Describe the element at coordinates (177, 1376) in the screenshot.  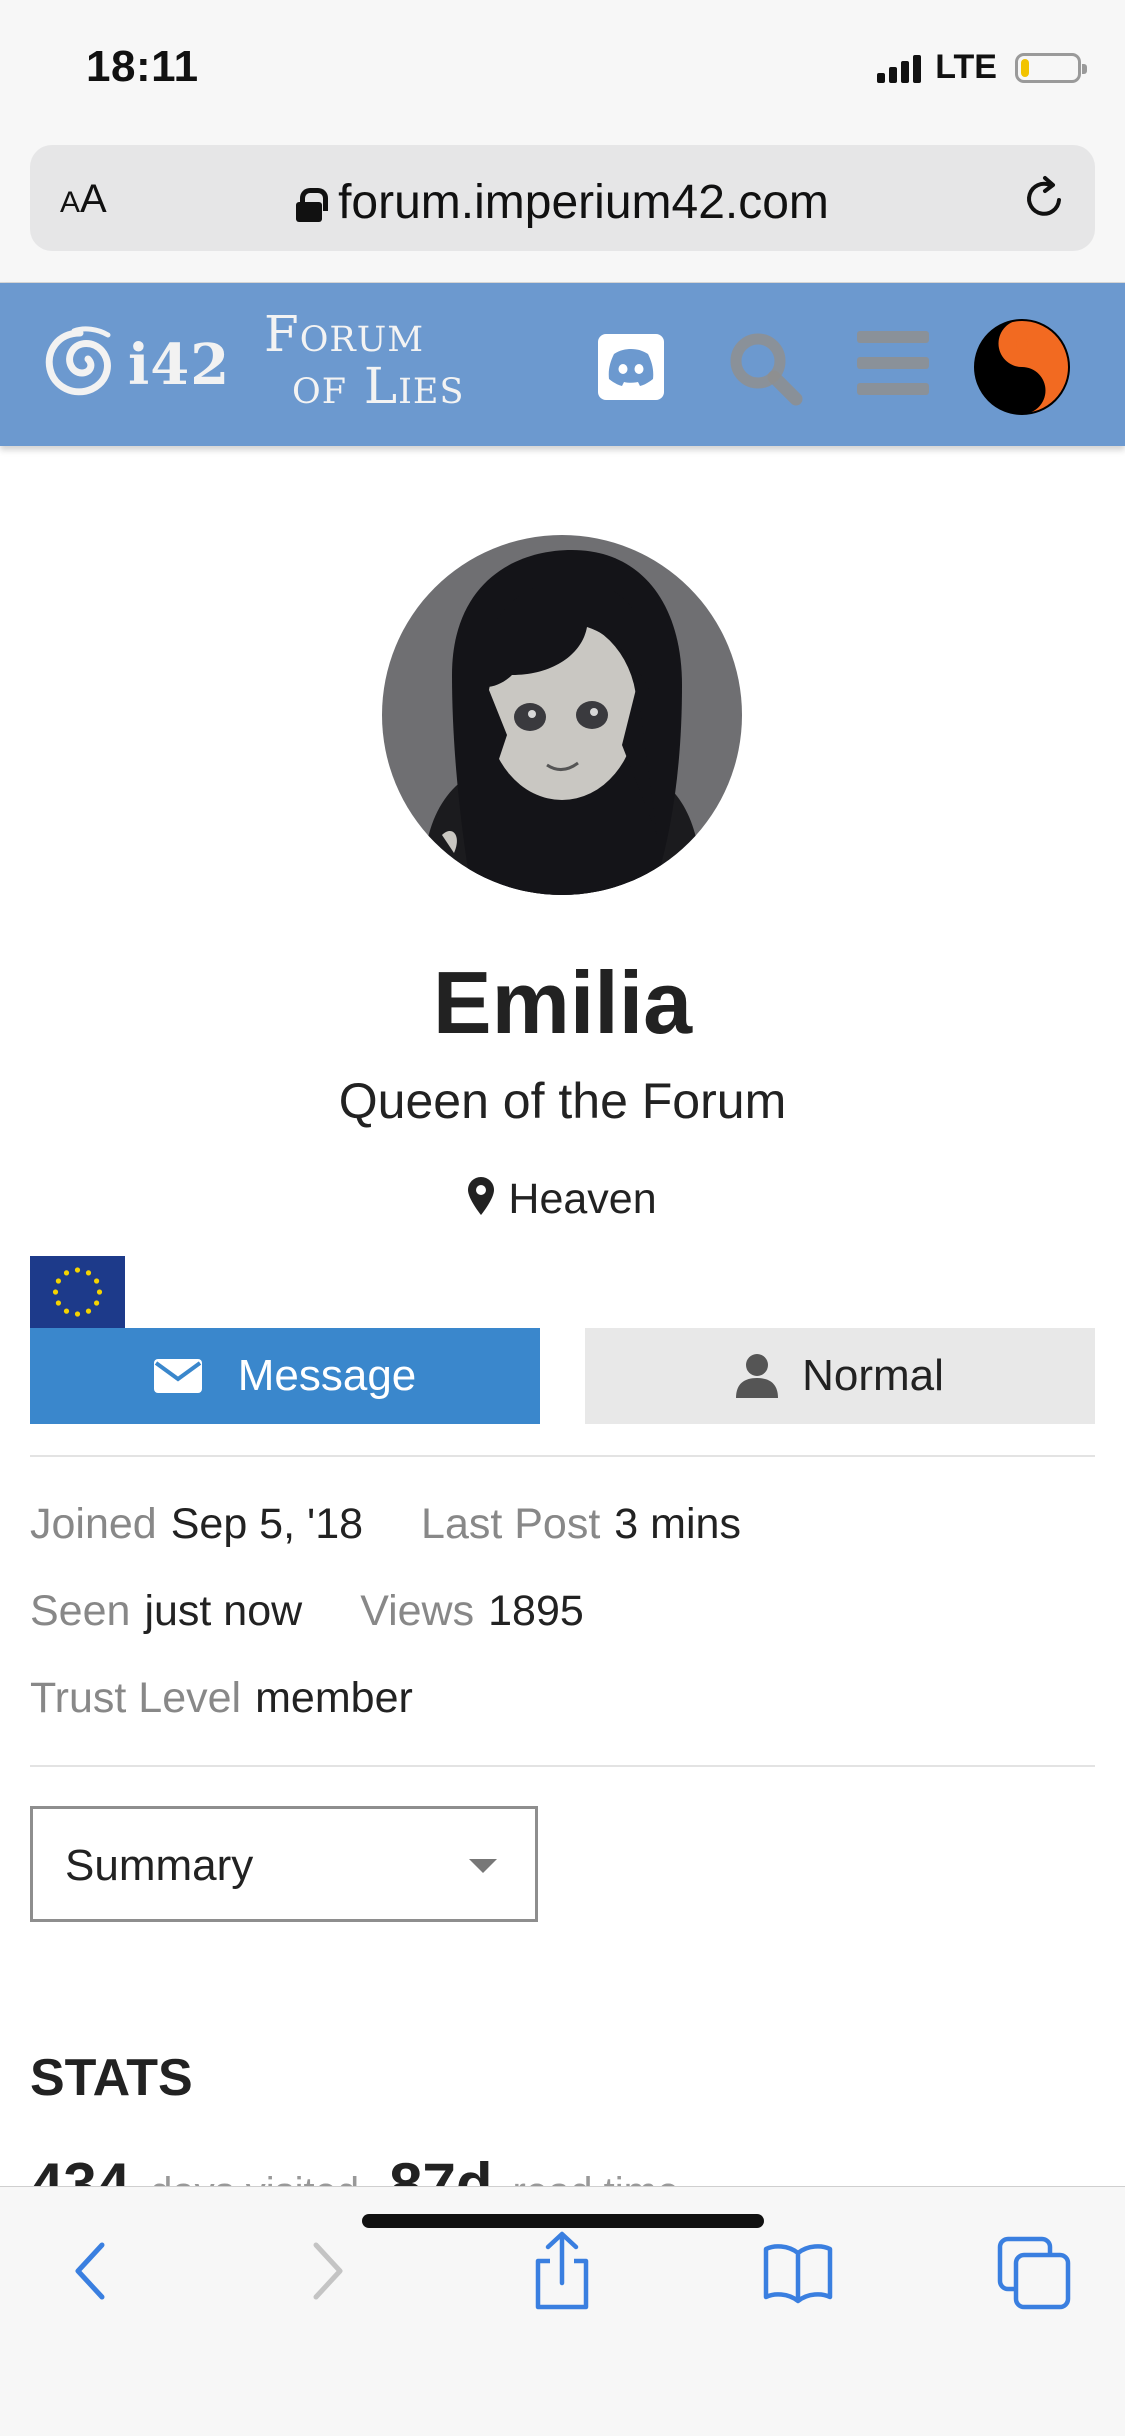
I see `envelope-icon` at that location.